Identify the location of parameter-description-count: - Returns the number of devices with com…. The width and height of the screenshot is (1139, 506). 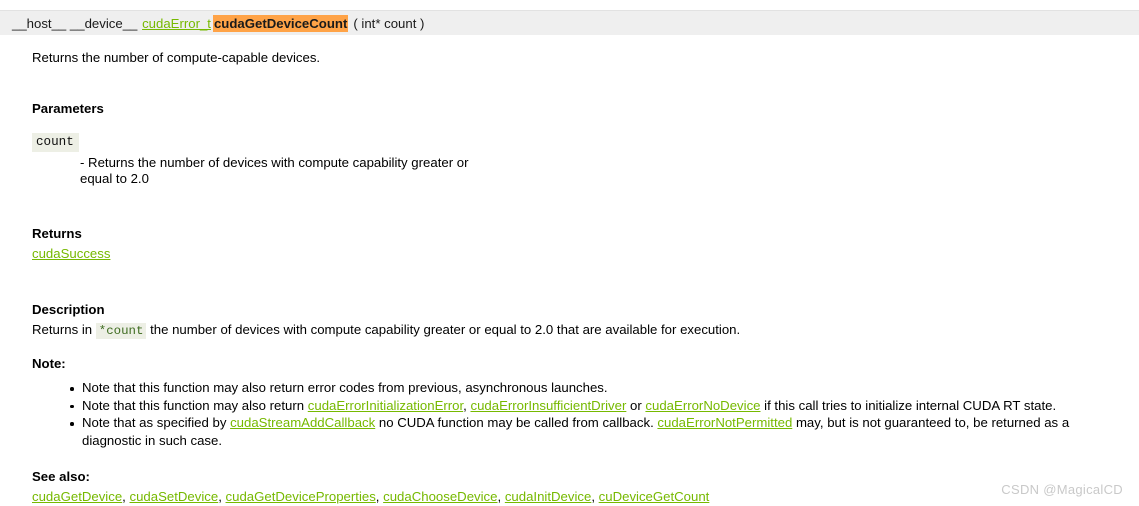
(274, 170).